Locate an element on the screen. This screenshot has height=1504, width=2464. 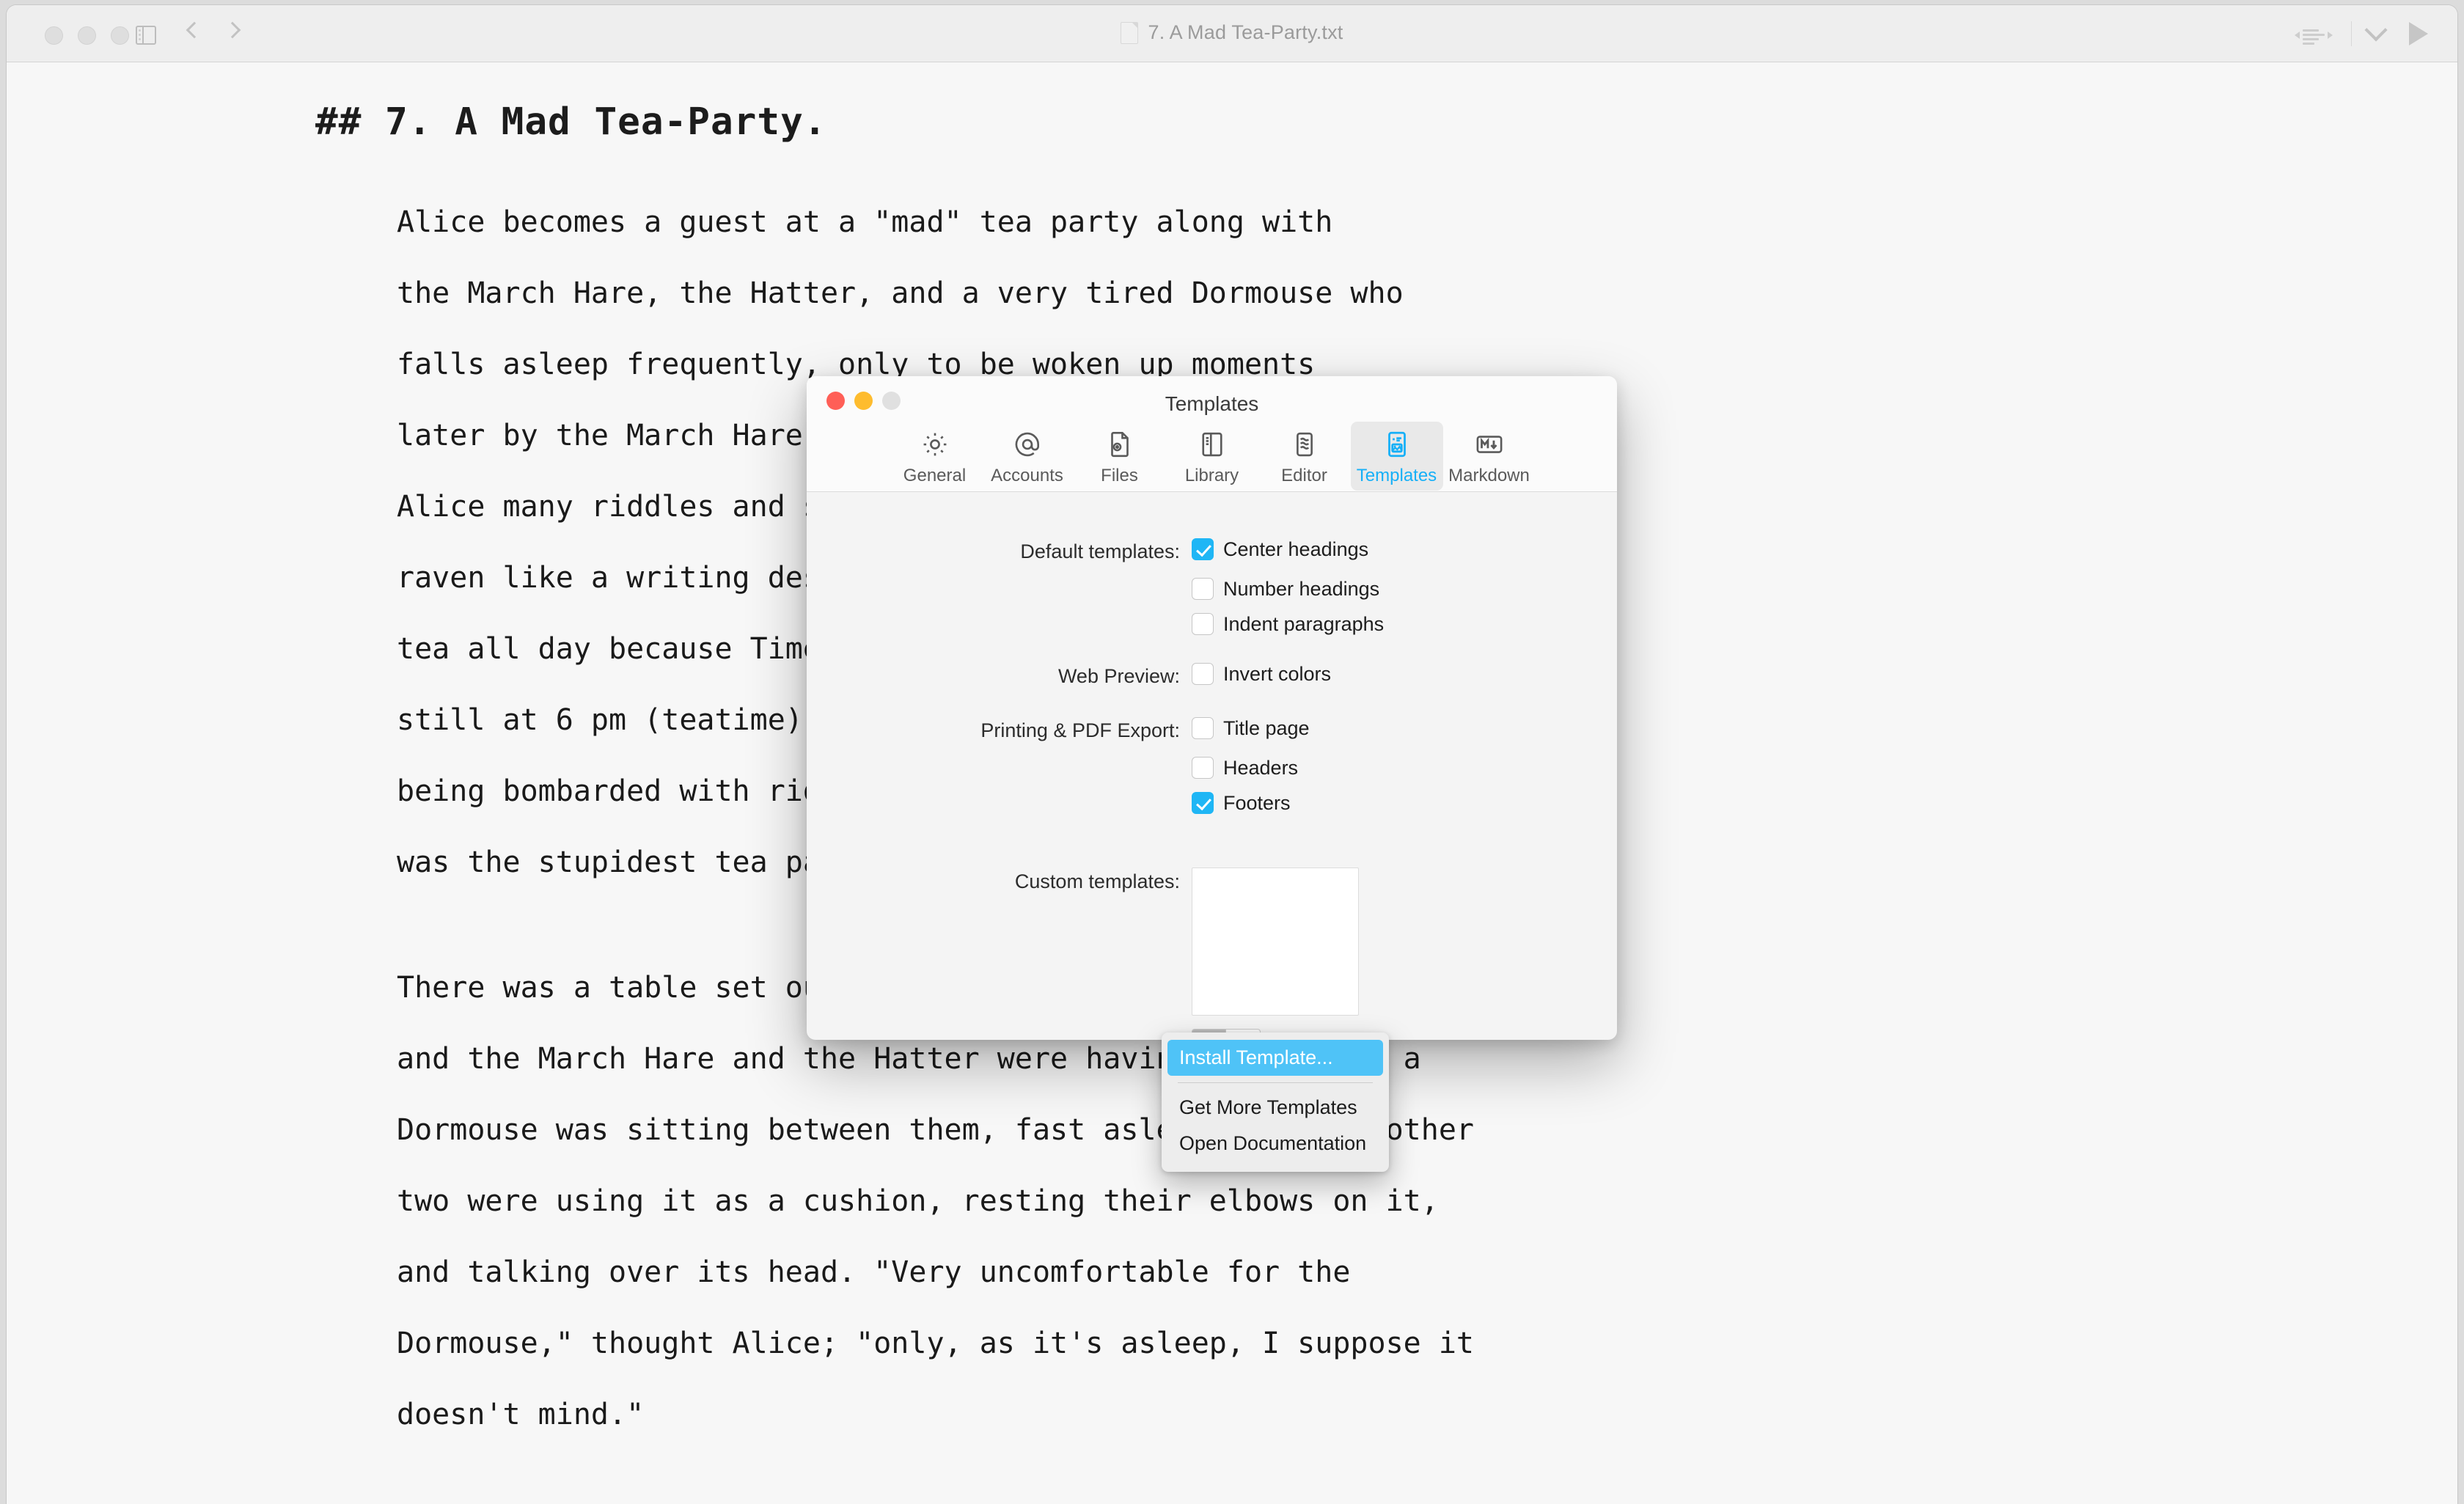
checkbox-center-headings: Center headings is located at coordinates (1280, 549).